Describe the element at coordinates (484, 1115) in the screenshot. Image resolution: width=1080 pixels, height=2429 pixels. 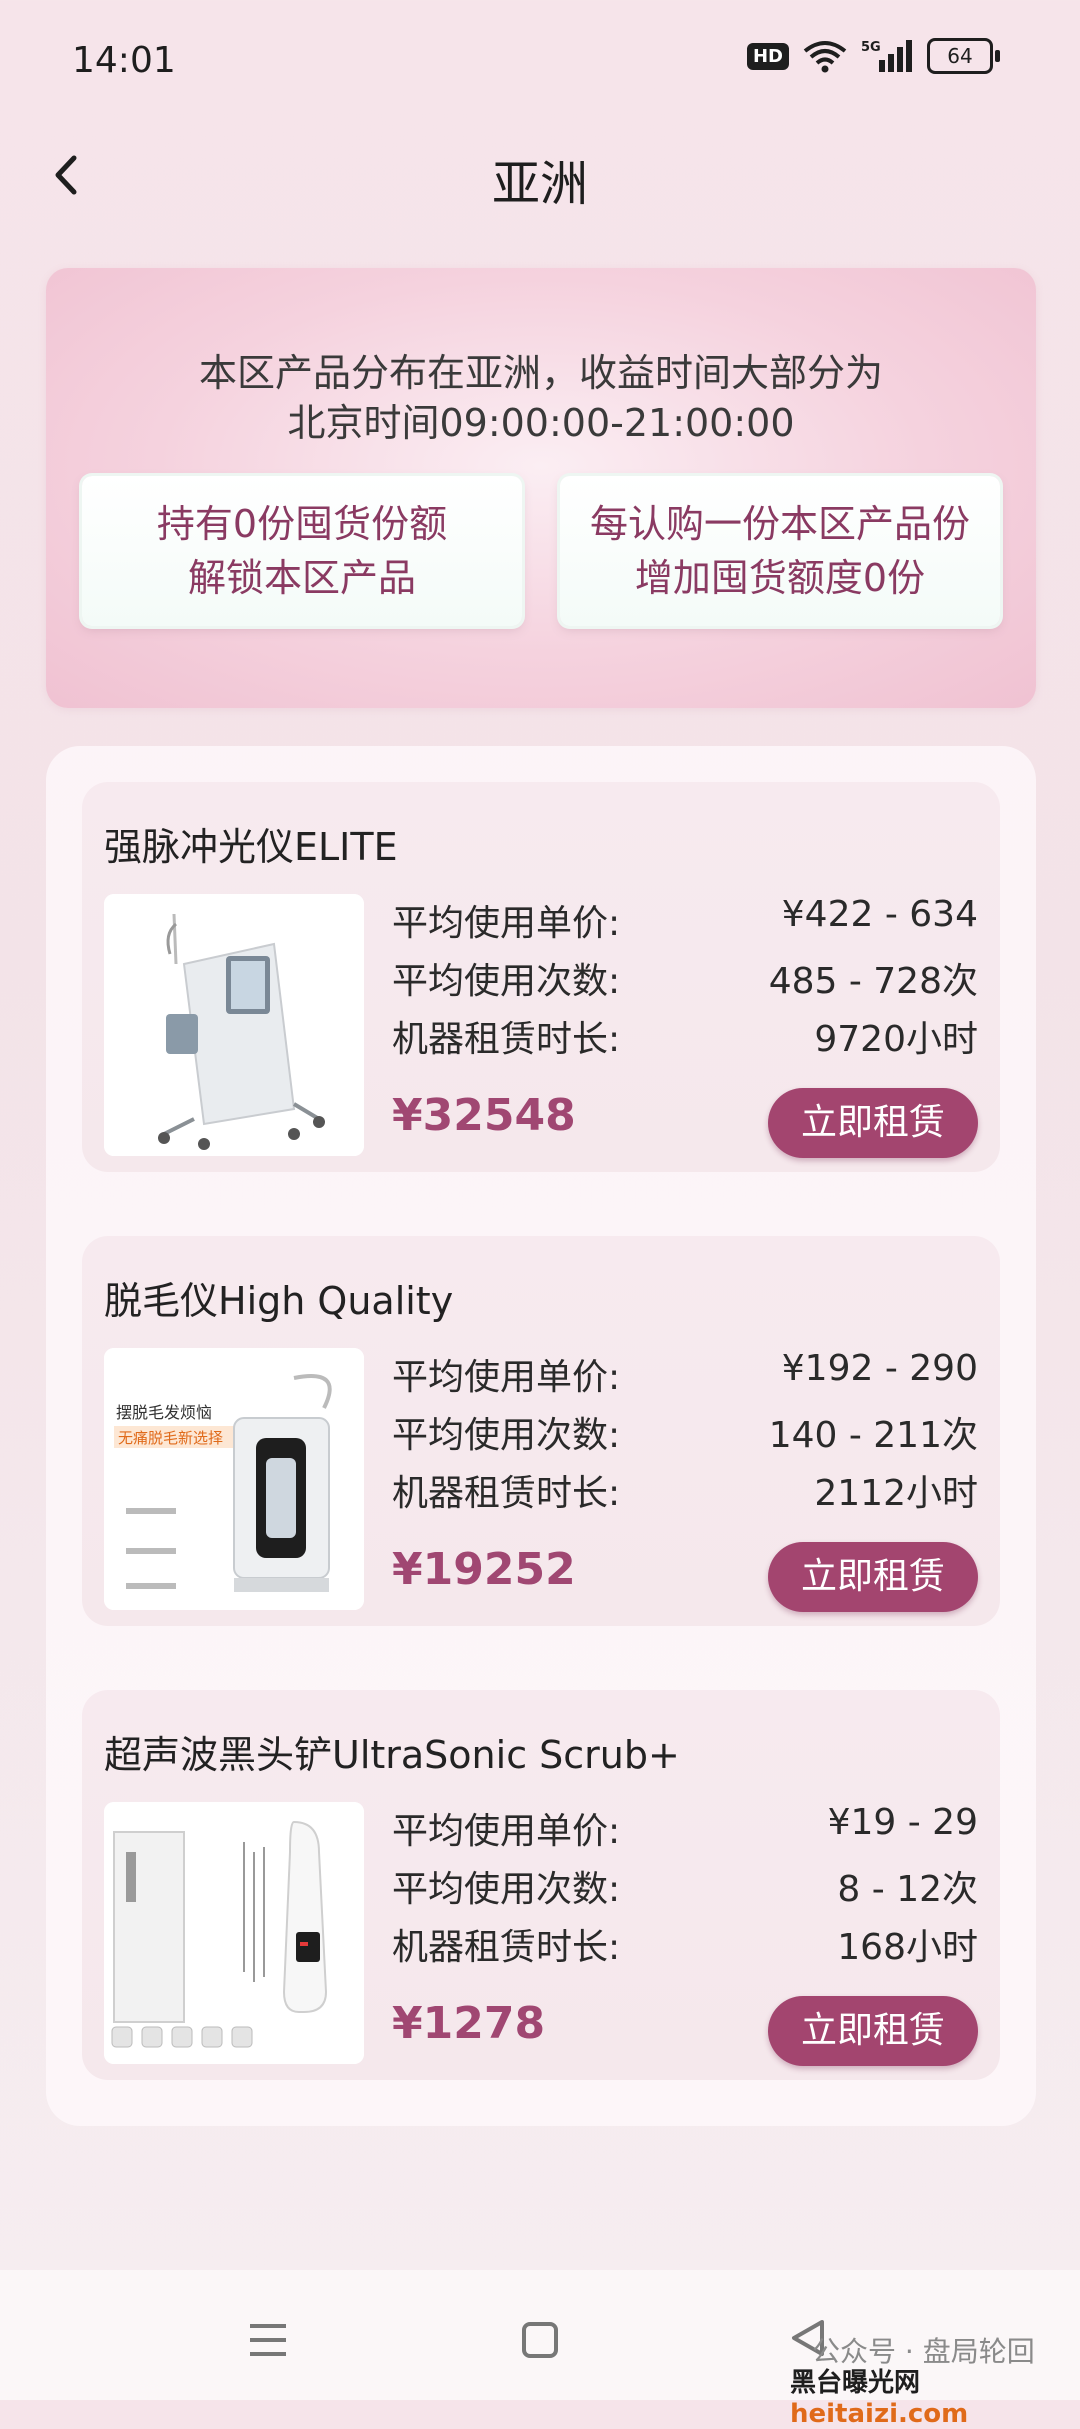
I see `product-price: ¥32548` at that location.